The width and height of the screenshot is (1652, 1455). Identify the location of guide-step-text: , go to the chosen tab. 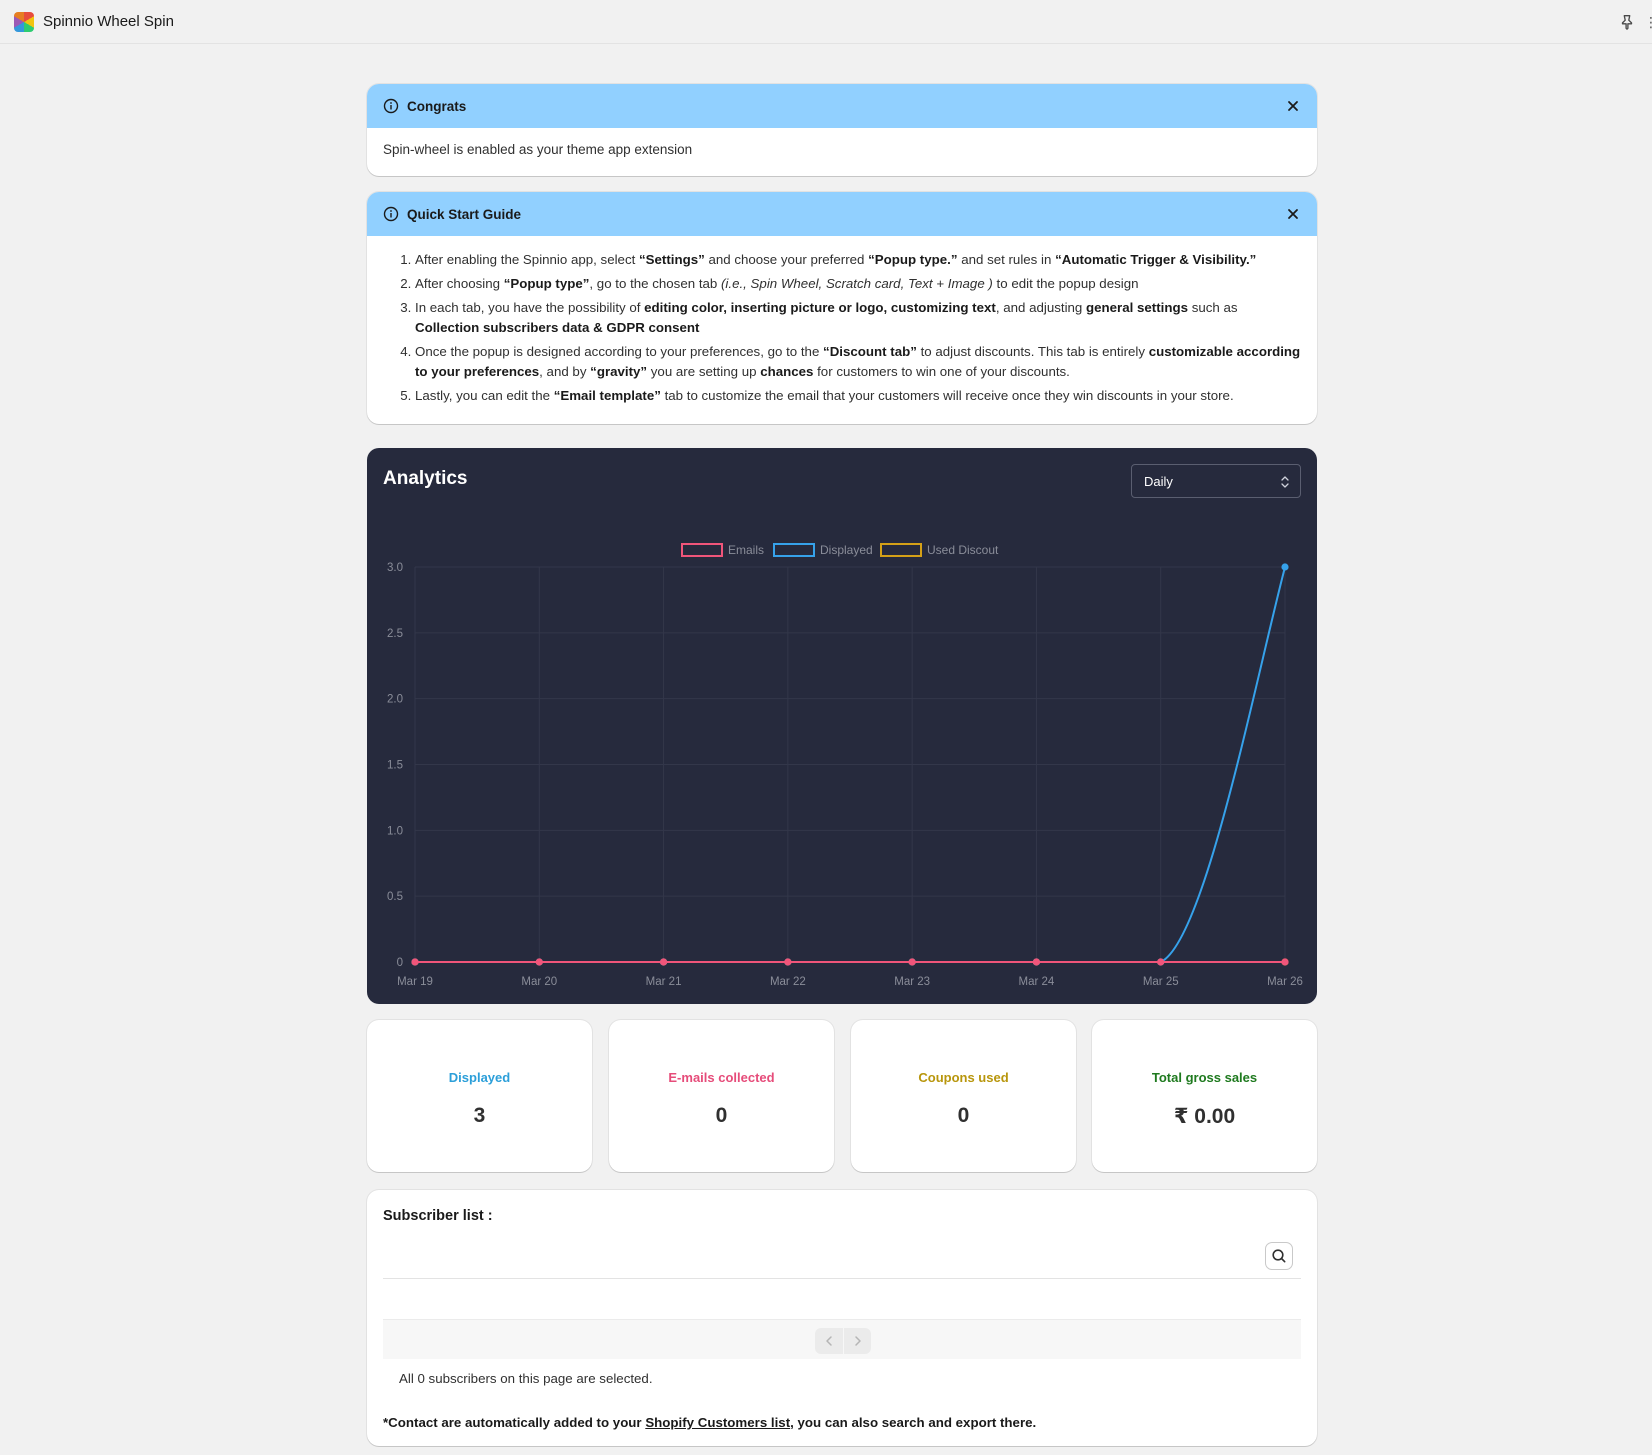
(655, 283).